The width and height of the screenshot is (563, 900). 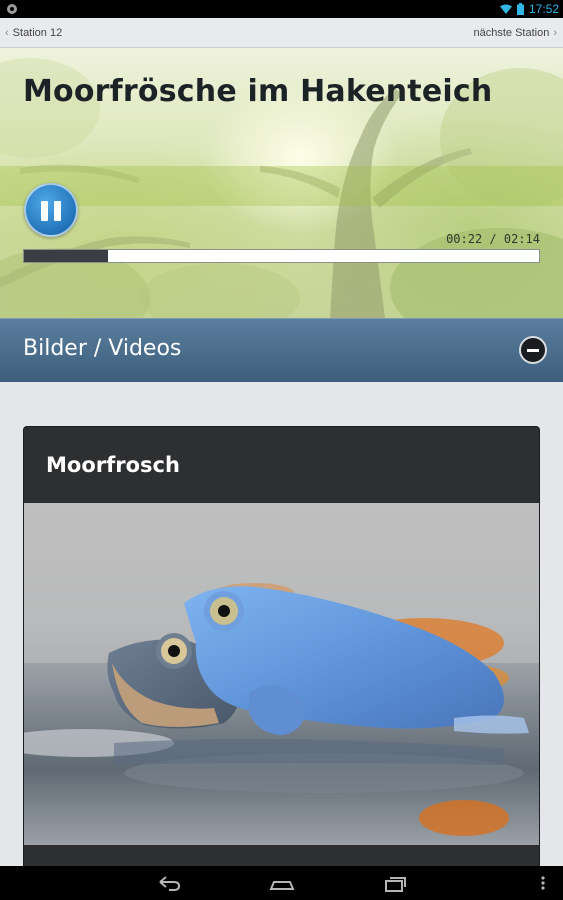 What do you see at coordinates (281, 33) in the screenshot?
I see `station-navigation-bar: ‹ Station 12 nächste Station ›` at bounding box center [281, 33].